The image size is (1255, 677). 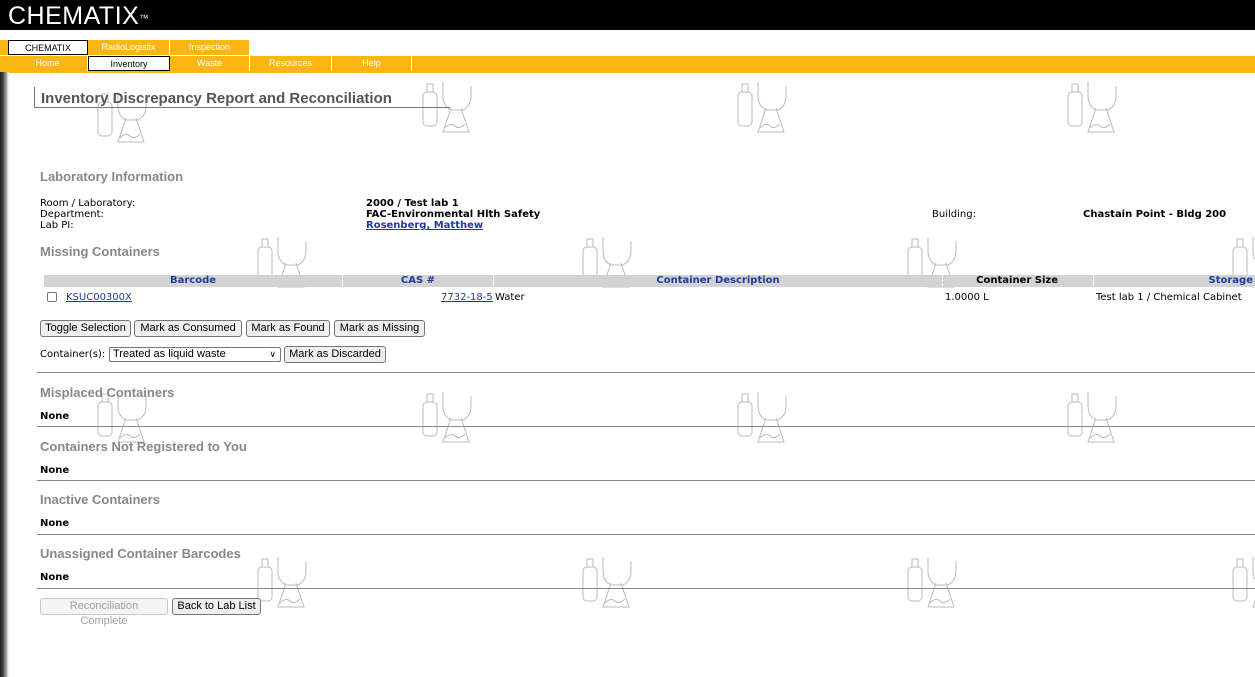 What do you see at coordinates (107, 392) in the screenshot?
I see `misplaced-heading: Misplaced Containers` at bounding box center [107, 392].